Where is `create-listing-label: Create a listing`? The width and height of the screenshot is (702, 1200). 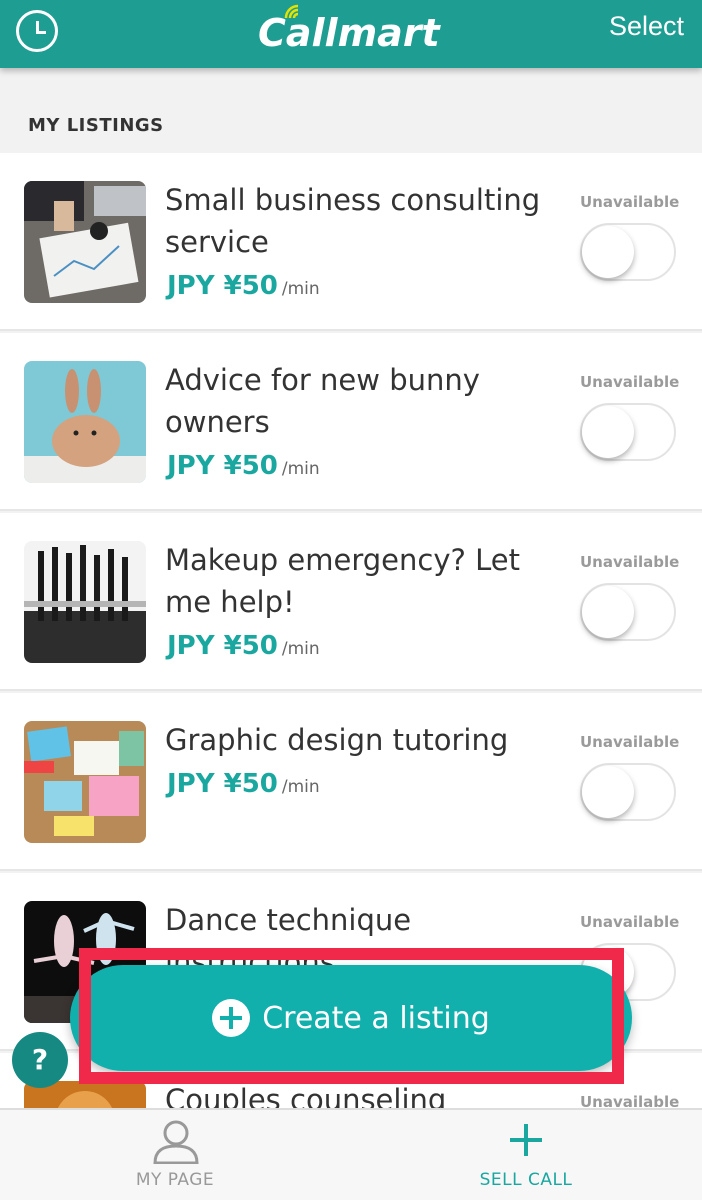 create-listing-label: Create a listing is located at coordinates (376, 1018).